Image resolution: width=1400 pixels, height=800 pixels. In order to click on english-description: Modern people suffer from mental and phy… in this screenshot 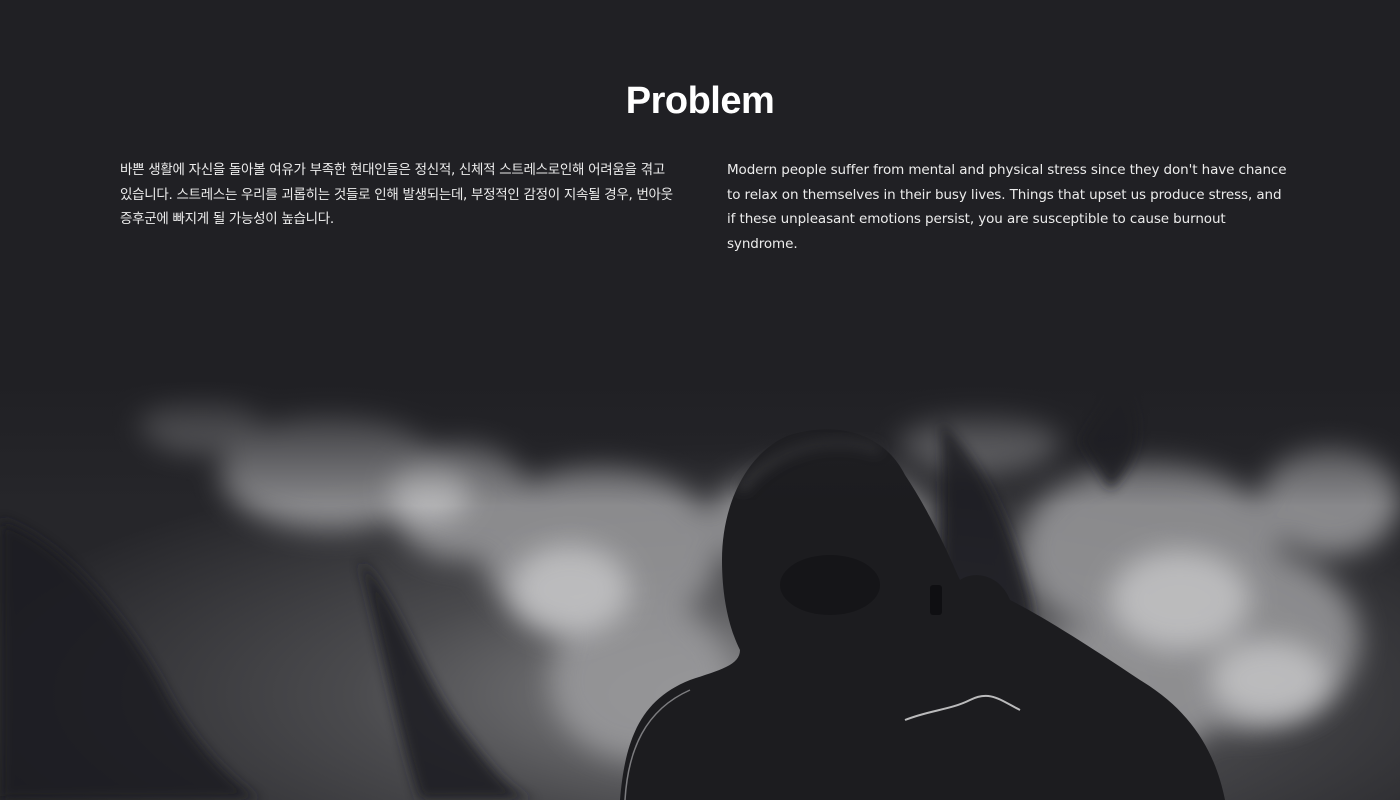, I will do `click(1007, 207)`.